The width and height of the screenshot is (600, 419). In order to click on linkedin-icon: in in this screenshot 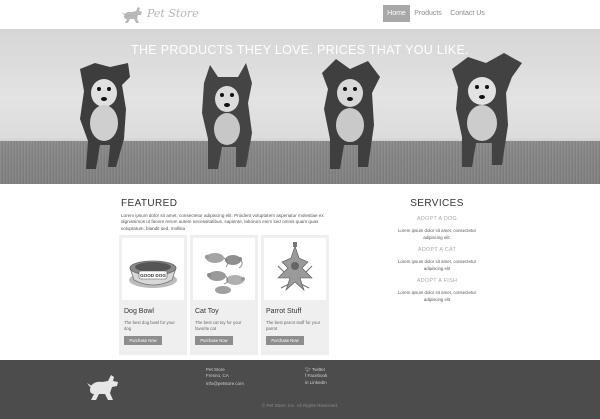, I will do `click(307, 382)`.